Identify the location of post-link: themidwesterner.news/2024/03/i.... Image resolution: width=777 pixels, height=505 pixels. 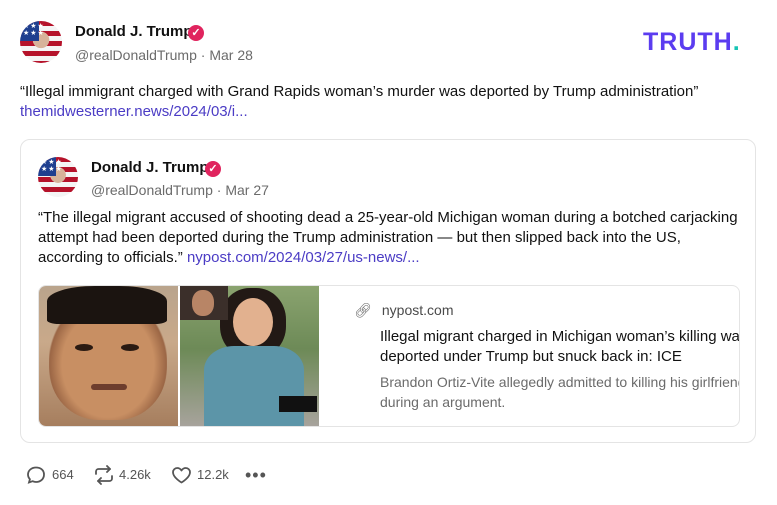
(134, 111).